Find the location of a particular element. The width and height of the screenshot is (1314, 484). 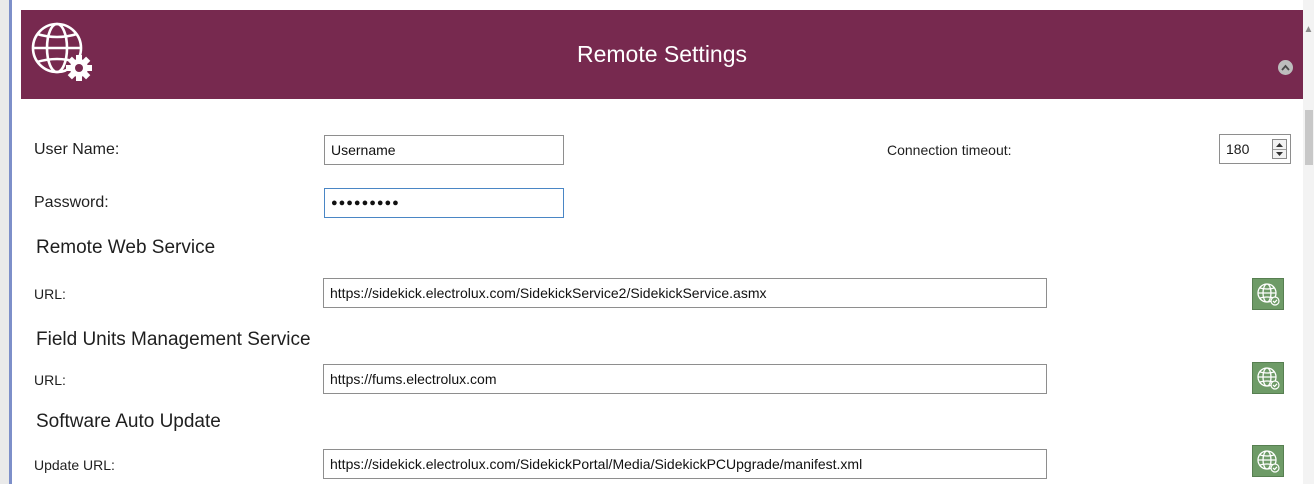

triangle-down-icon is located at coordinates (1279, 153).